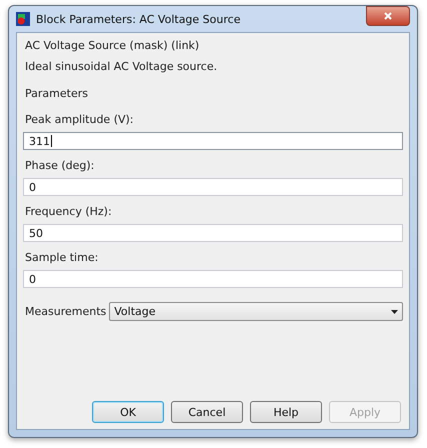  What do you see at coordinates (286, 412) in the screenshot?
I see `dialog-button: Help` at bounding box center [286, 412].